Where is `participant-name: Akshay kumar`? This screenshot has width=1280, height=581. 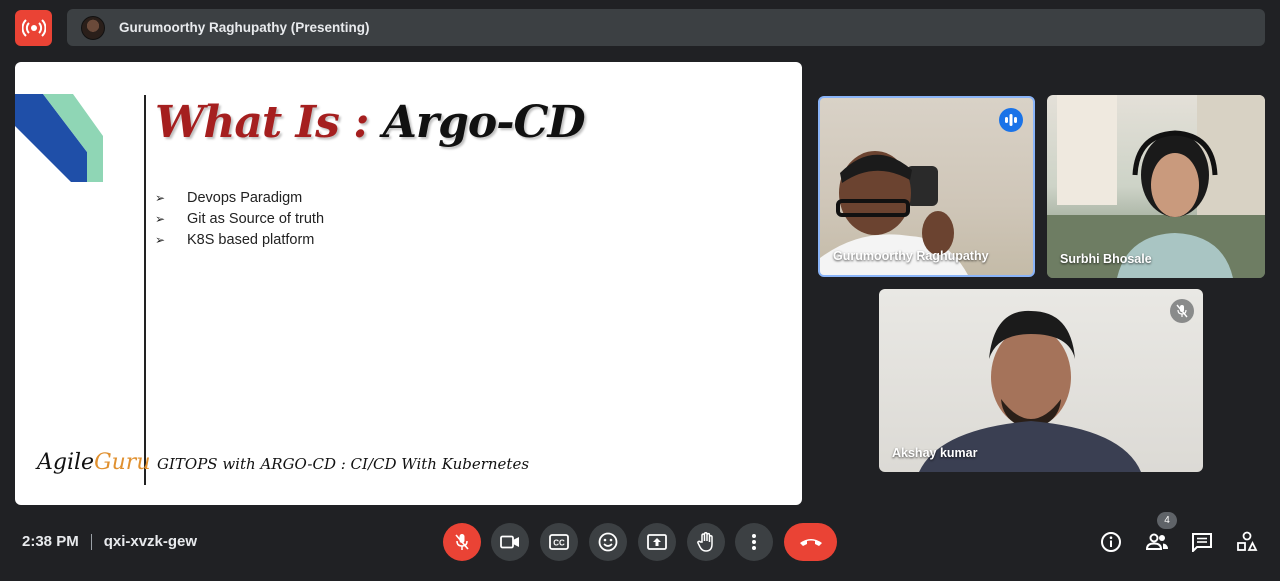
participant-name: Akshay kumar is located at coordinates (935, 453).